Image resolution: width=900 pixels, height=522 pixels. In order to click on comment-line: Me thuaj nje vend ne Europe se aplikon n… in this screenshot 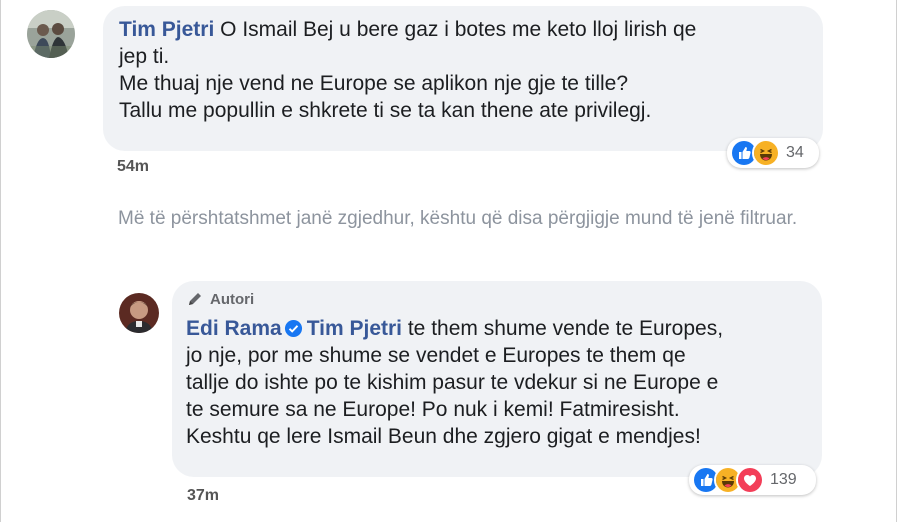, I will do `click(374, 83)`.